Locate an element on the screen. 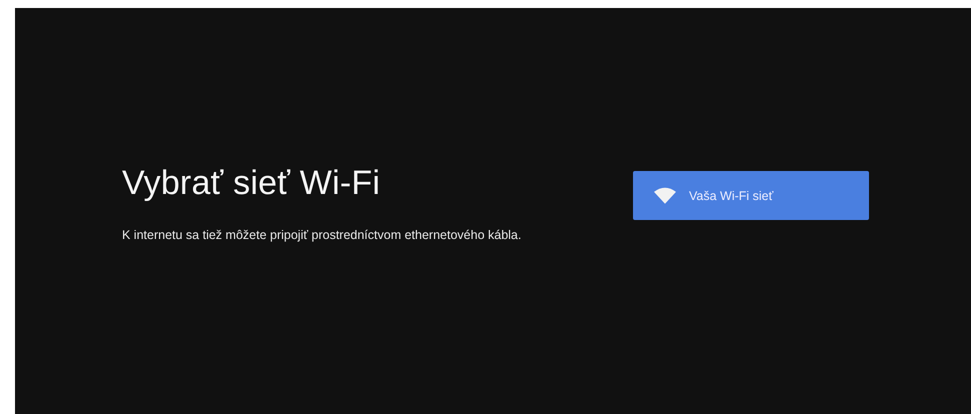 The height and width of the screenshot is (414, 971). description-text: K internetu sa tiež môžete pripojiť prostredníctvom ethernetového kábla. is located at coordinates (322, 235).